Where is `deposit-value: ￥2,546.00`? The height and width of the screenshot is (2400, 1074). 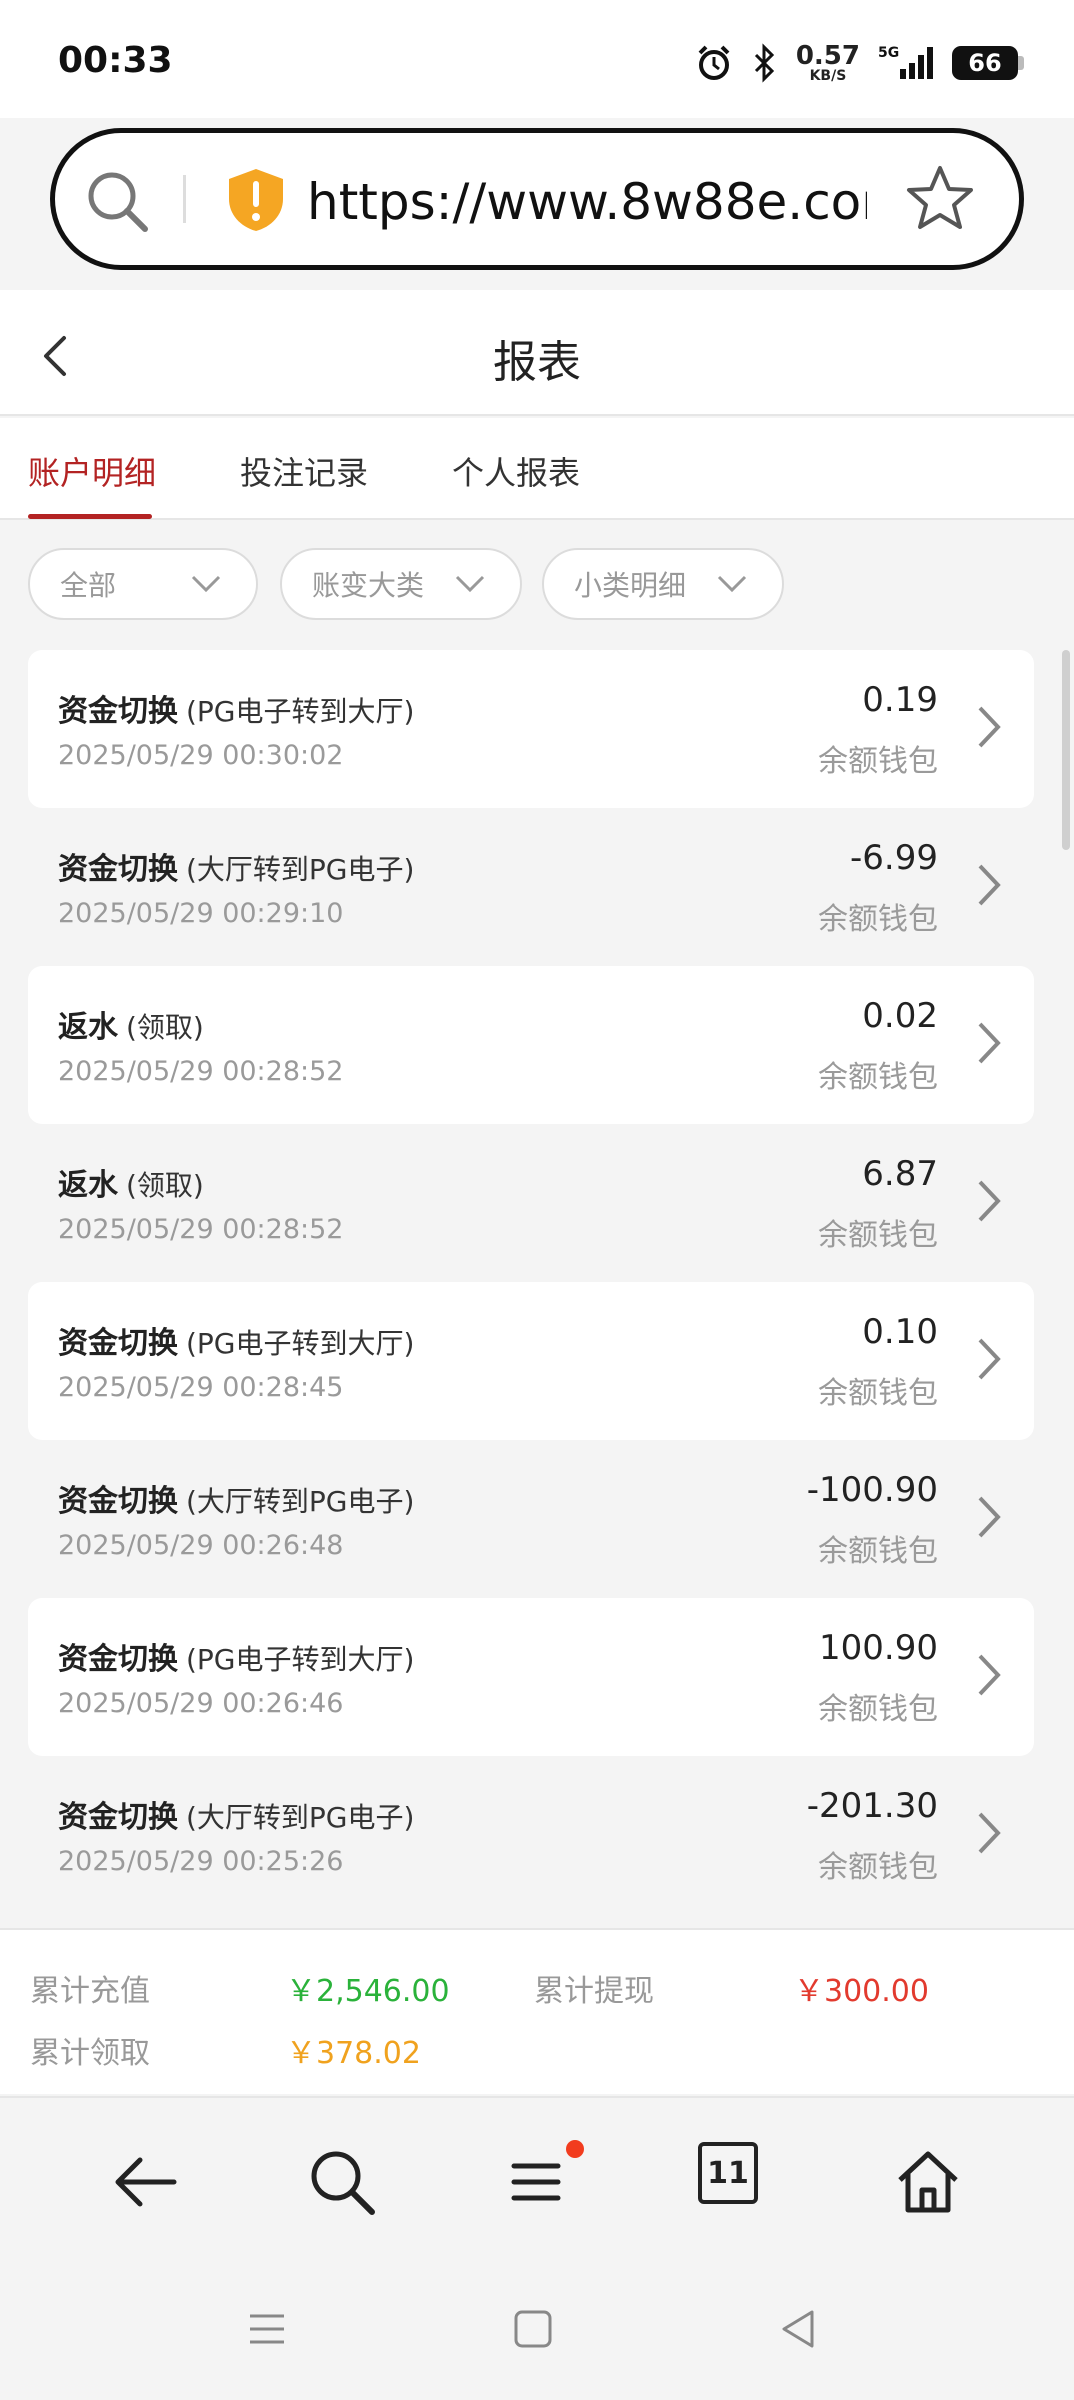
deposit-value: ￥2,546.00 is located at coordinates (368, 1991).